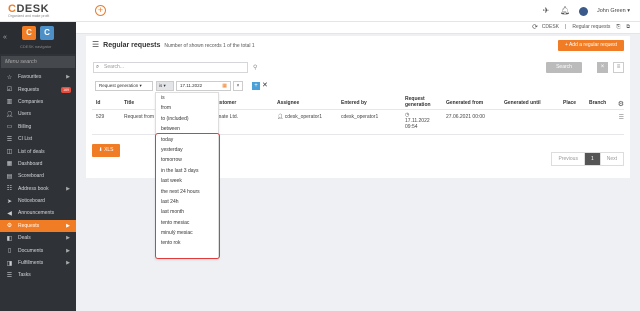 The width and height of the screenshot is (640, 311). Describe the element at coordinates (36, 46) in the screenshot. I see `sidebar-subtitle: CDESK navigator` at that location.